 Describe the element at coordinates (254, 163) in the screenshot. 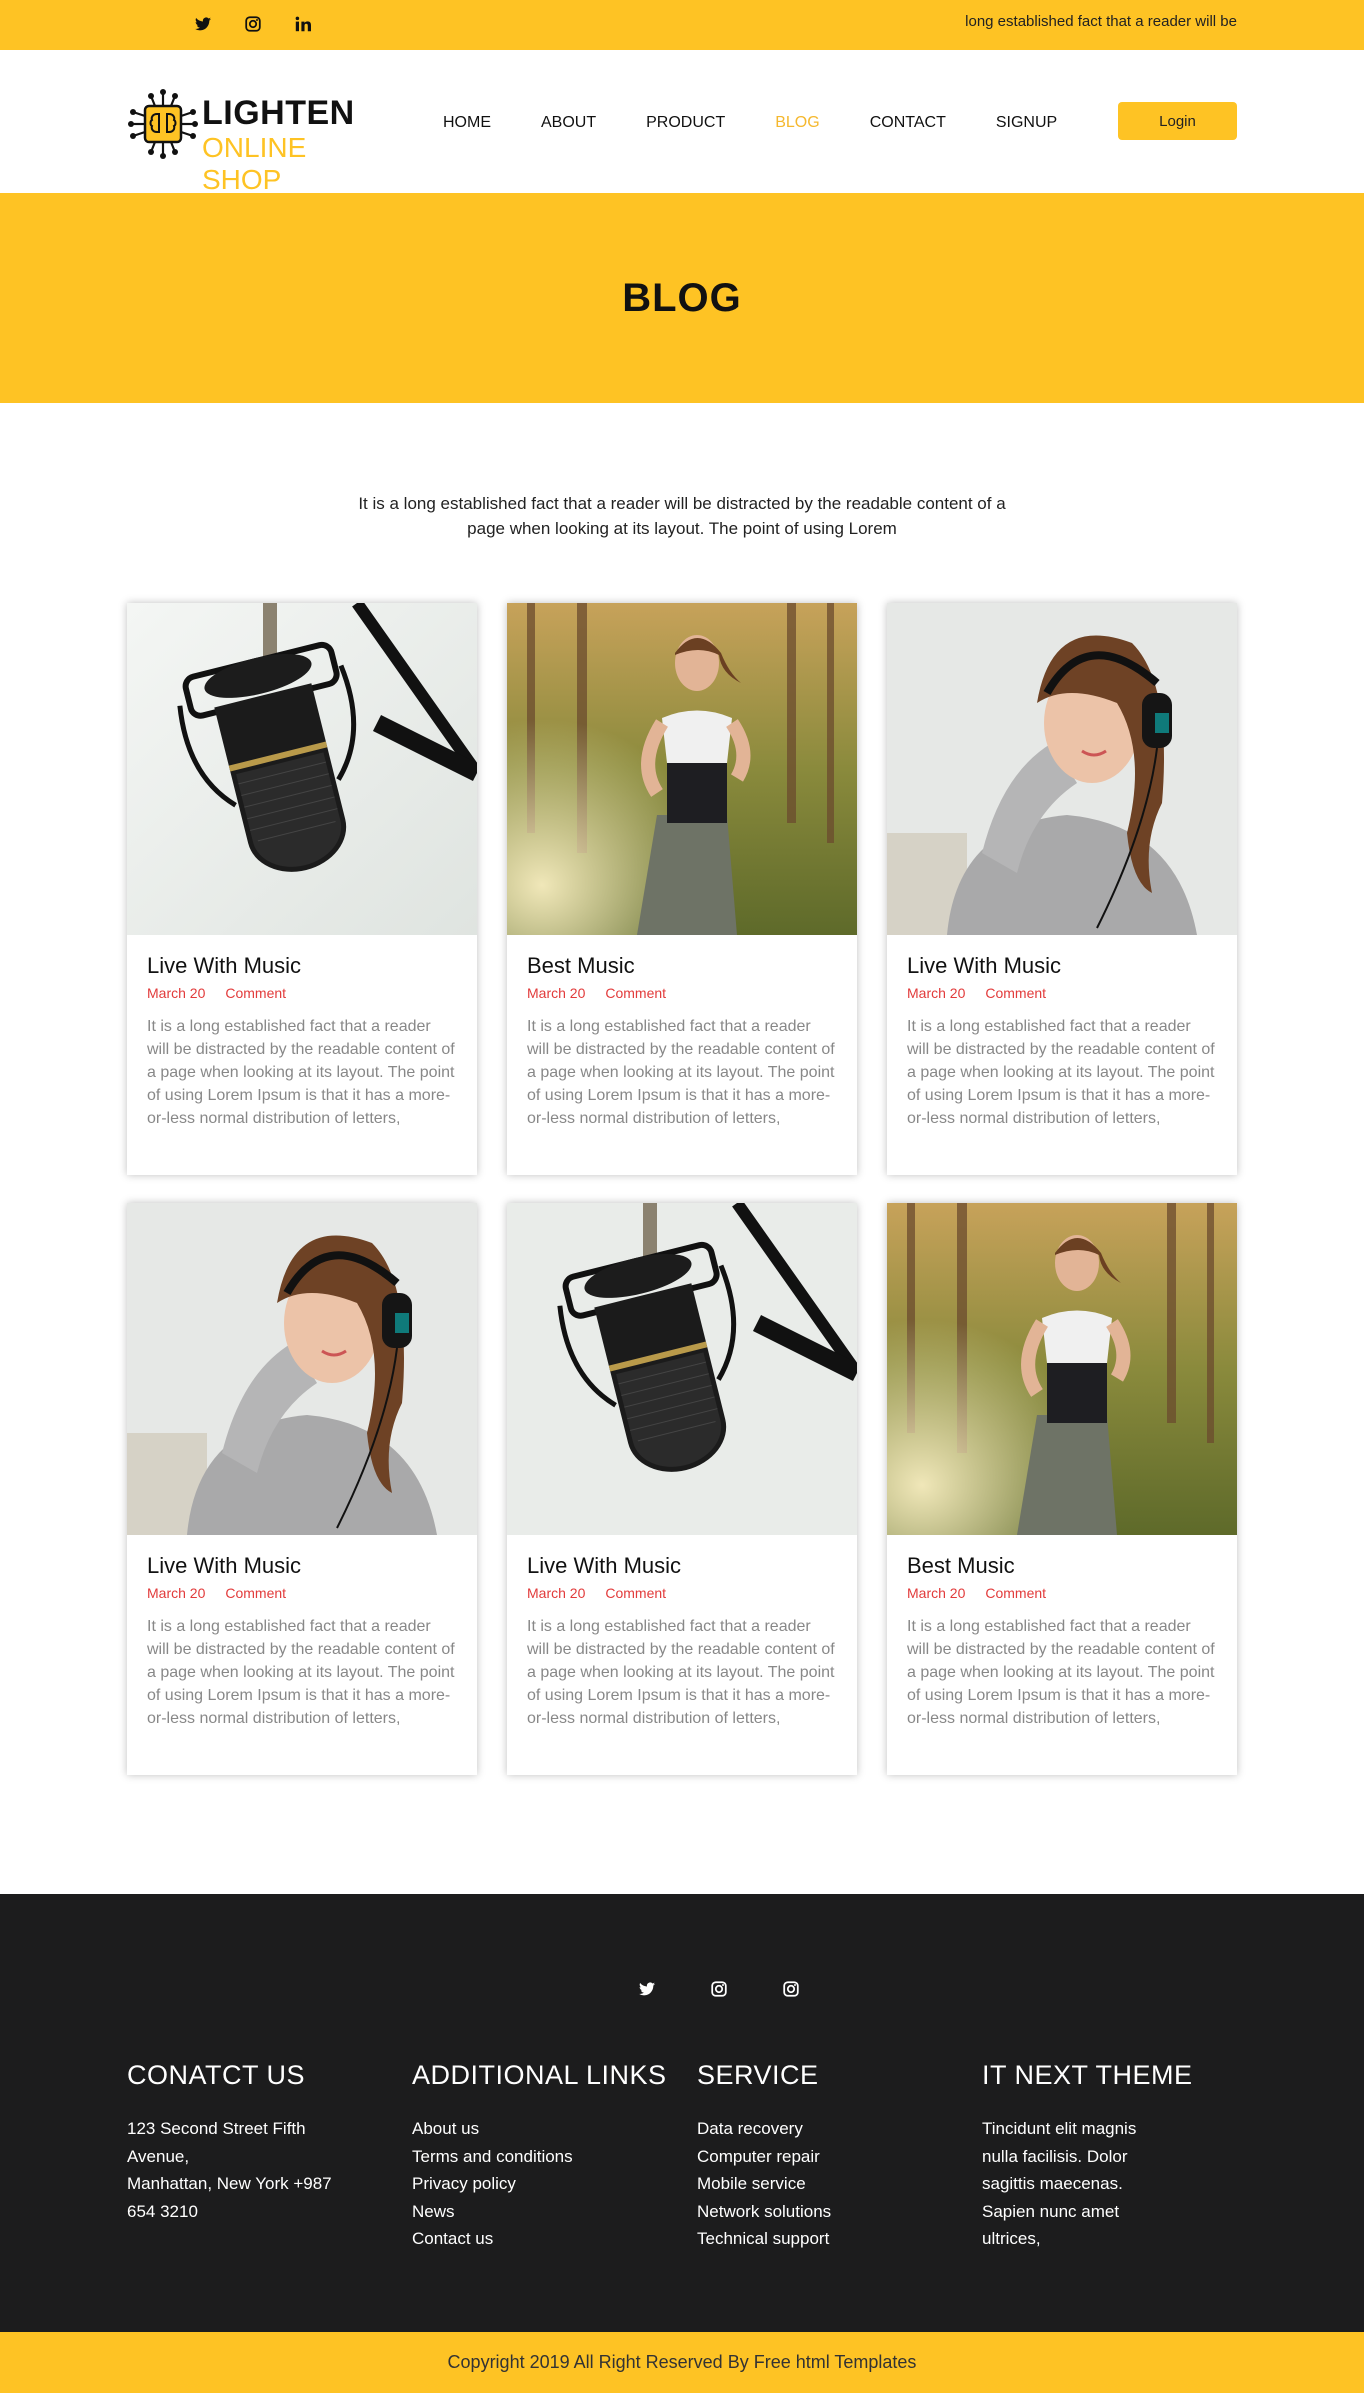

I see `logo-text-secondary: ONLINE SHOP` at that location.